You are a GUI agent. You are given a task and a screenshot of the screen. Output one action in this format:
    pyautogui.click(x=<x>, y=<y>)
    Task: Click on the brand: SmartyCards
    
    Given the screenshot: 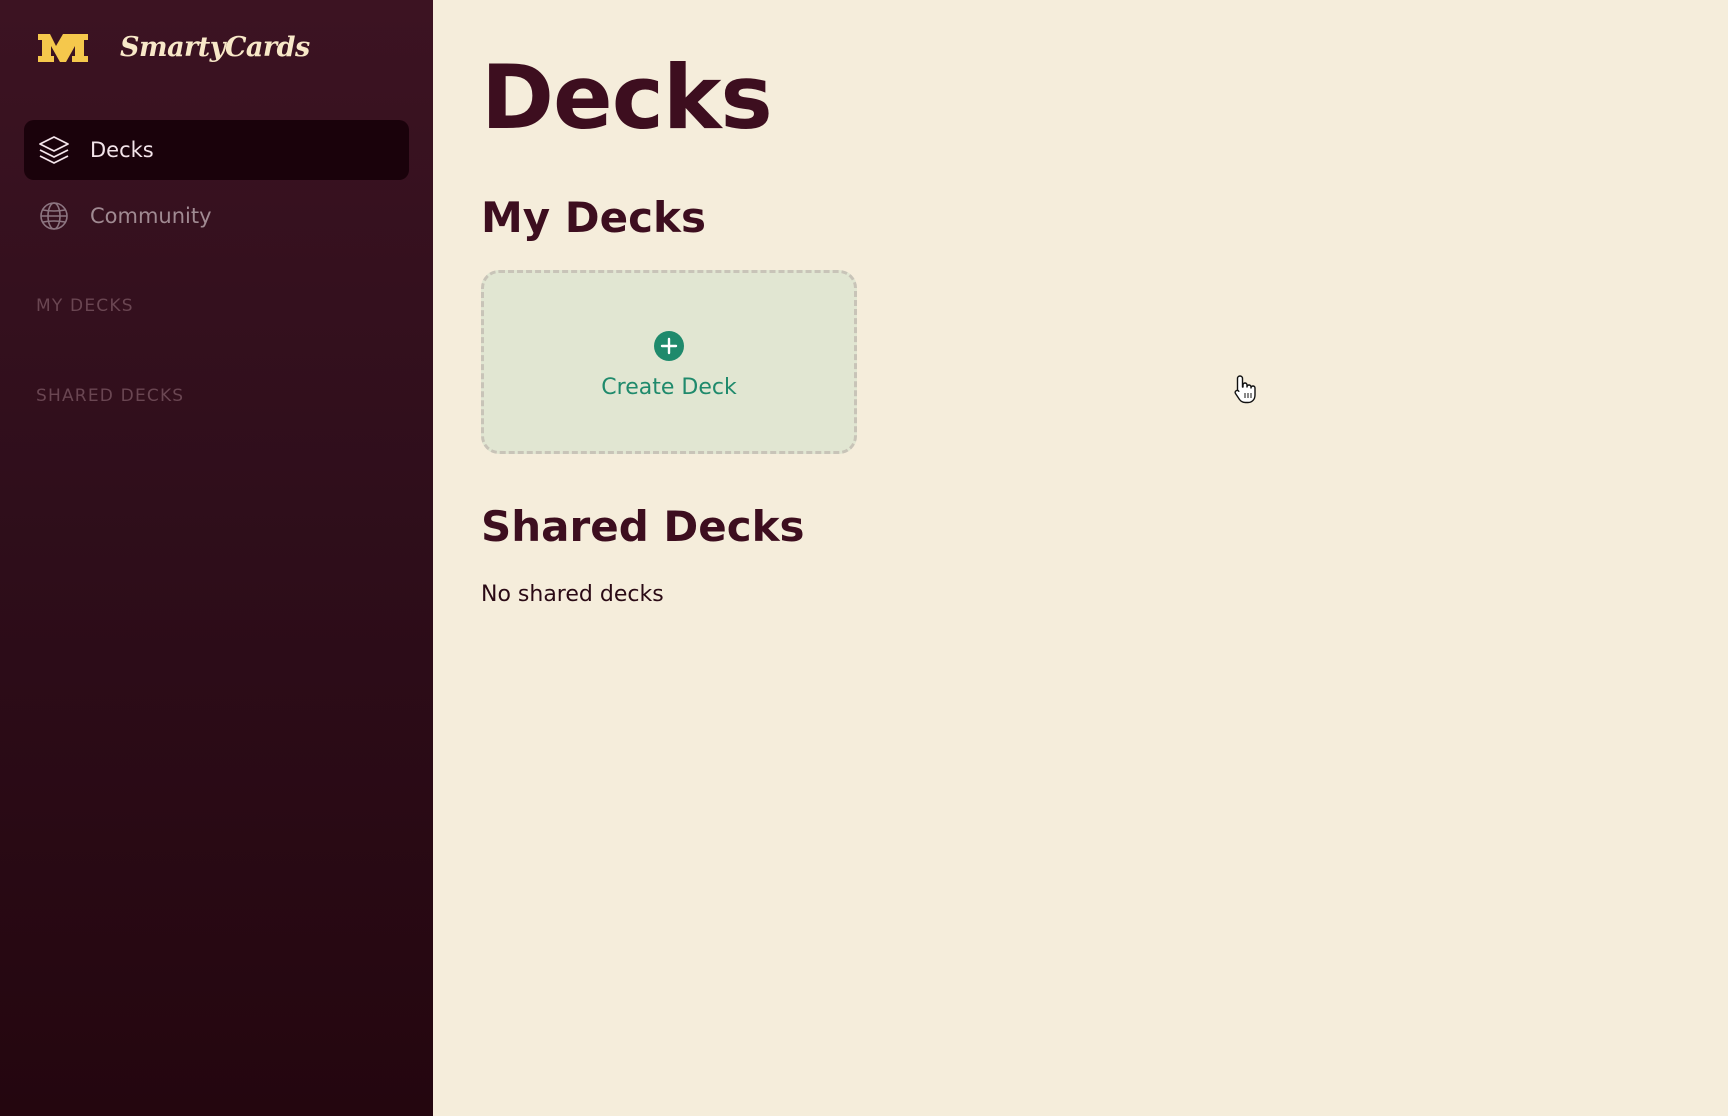 What is the action you would take?
    pyautogui.click(x=173, y=47)
    